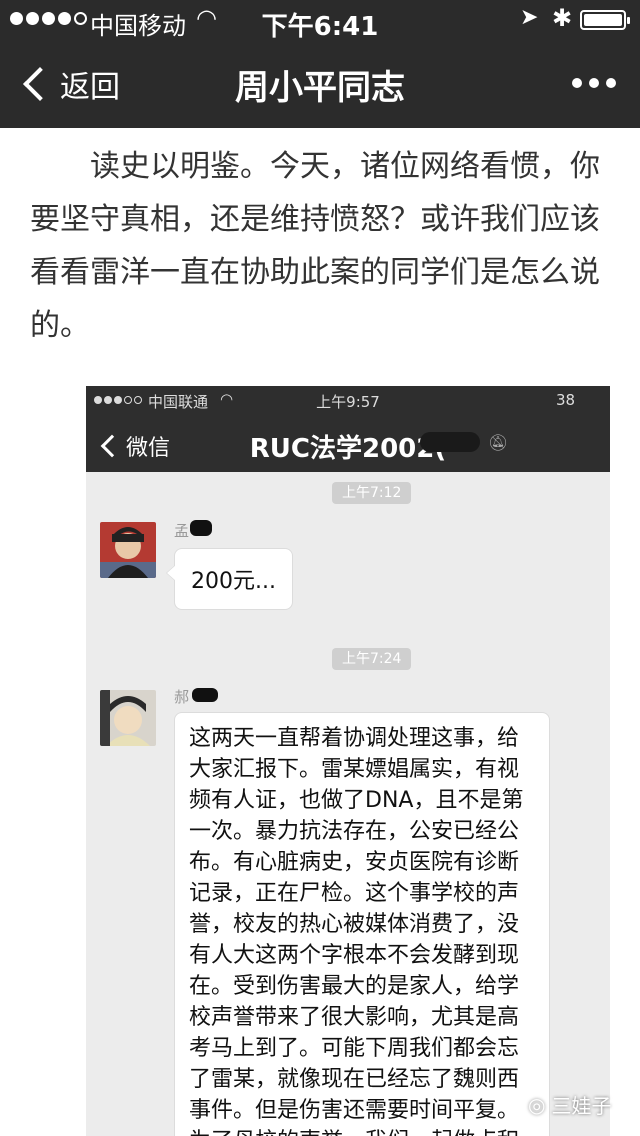 The height and width of the screenshot is (1136, 640). Describe the element at coordinates (581, 1106) in the screenshot. I see `watermark-text: 三娃子` at that location.